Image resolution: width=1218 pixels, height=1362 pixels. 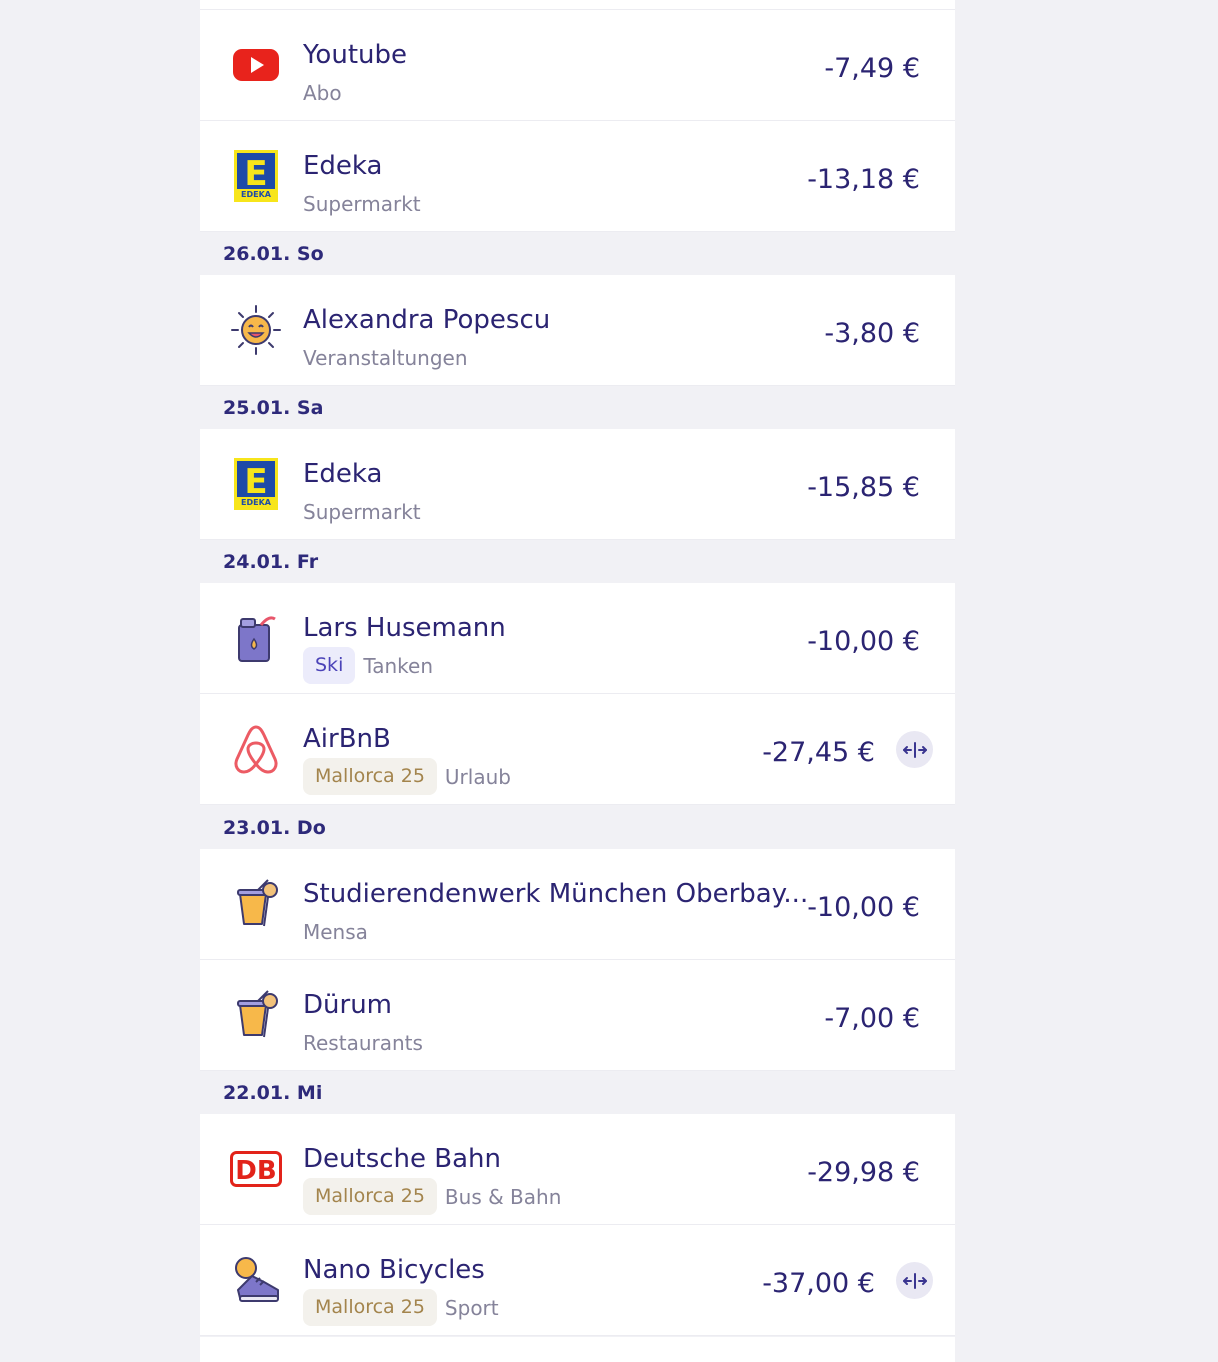 I want to click on transaction-amount: -37,00 €, so click(x=818, y=1283).